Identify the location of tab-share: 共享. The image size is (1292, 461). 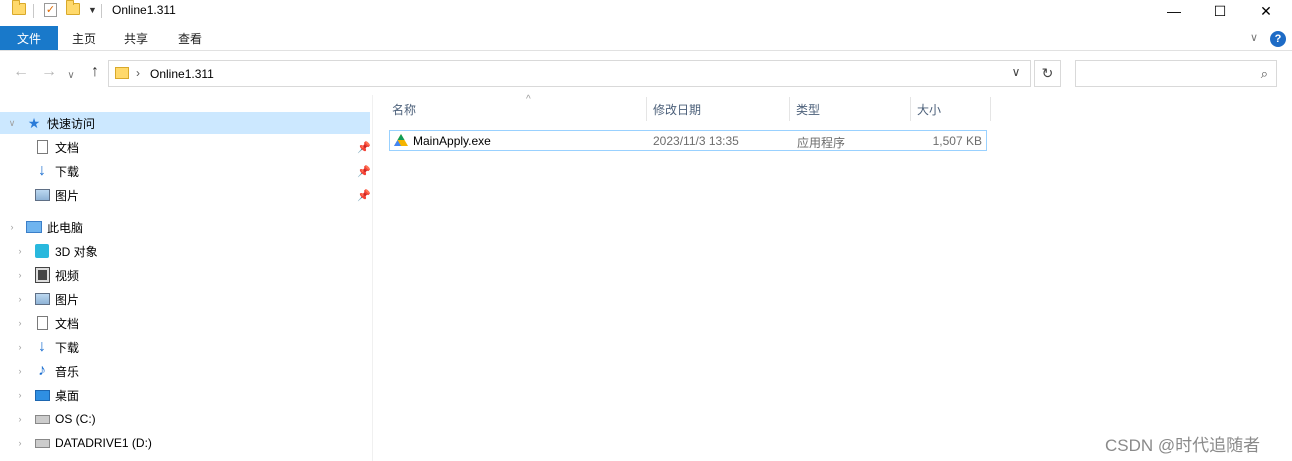
(136, 38).